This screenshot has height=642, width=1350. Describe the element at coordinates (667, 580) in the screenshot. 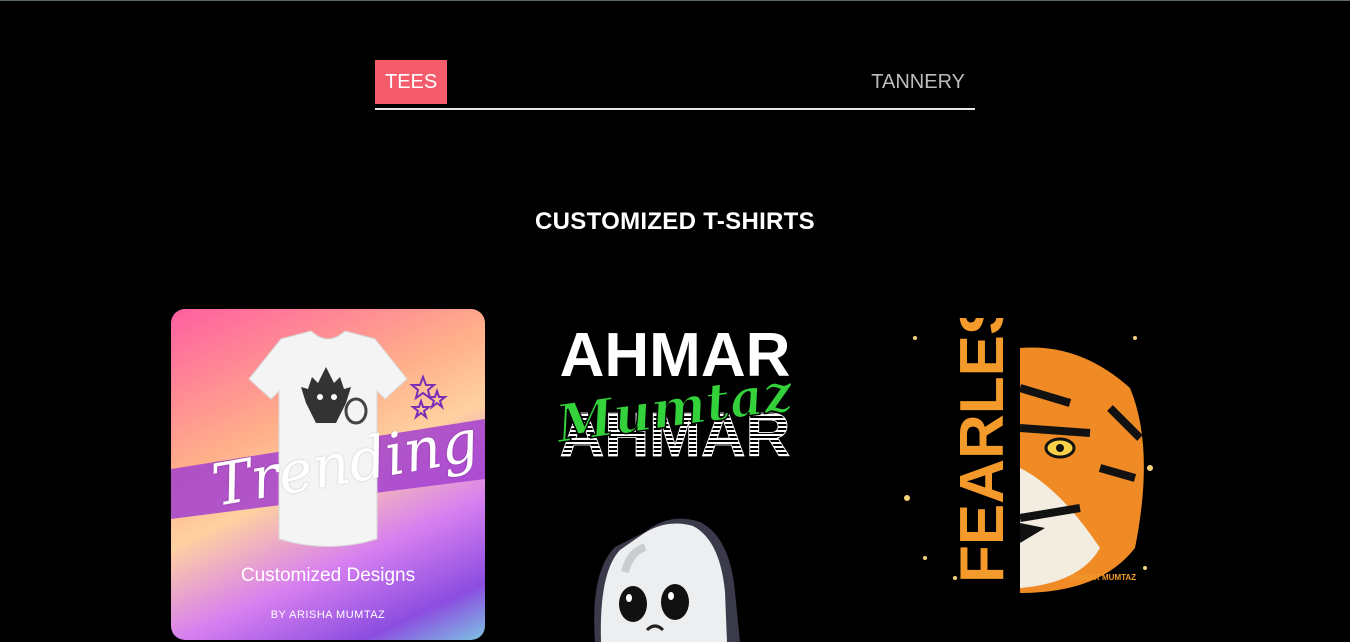

I see `ghost-artwork` at that location.